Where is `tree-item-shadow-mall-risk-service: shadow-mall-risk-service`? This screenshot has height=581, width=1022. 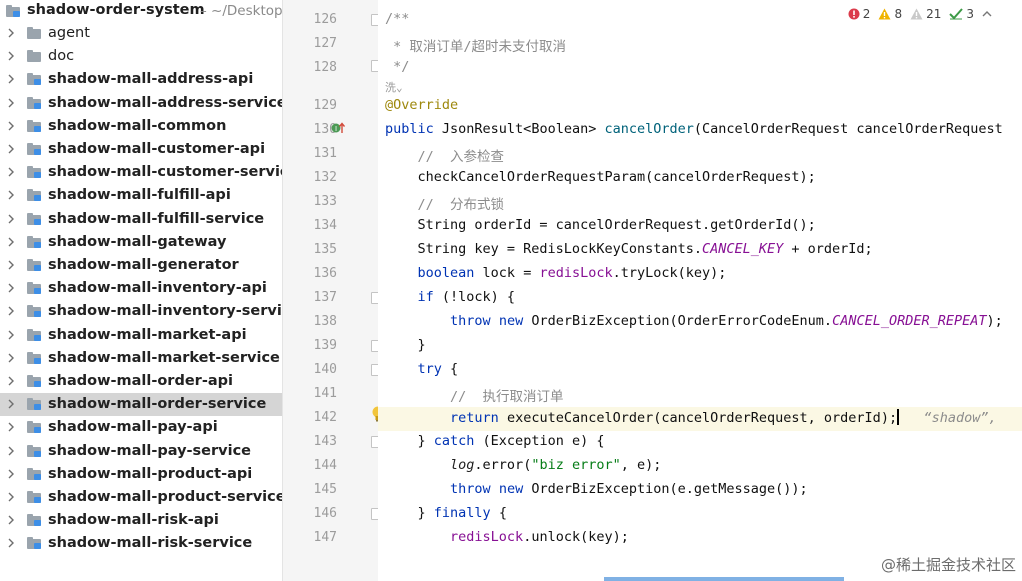
tree-item-shadow-mall-risk-service: shadow-mall-risk-service is located at coordinates (141, 543).